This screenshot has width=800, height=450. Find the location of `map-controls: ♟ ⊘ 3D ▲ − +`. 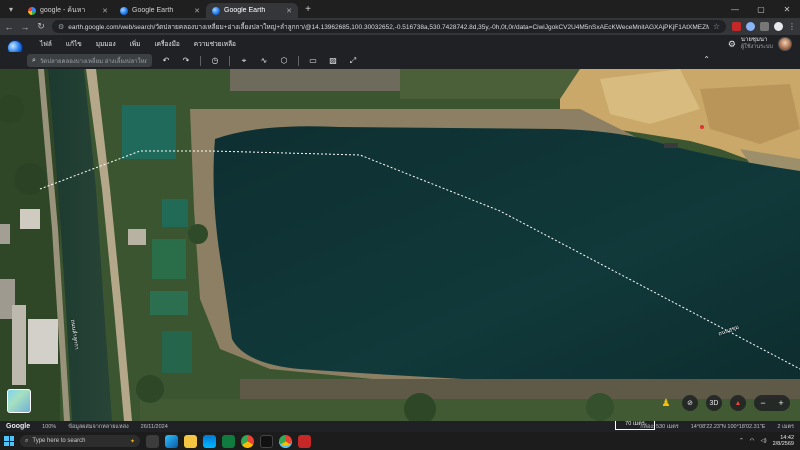

map-controls: ♟ ⊘ 3D ▲ − + is located at coordinates (724, 403).